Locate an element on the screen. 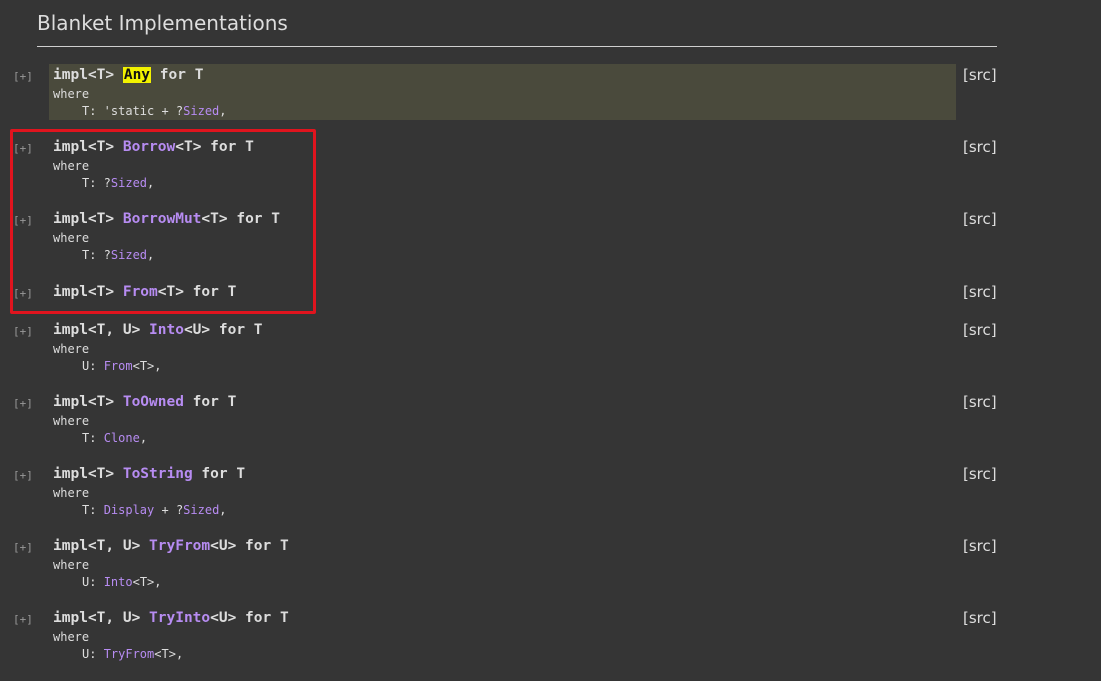  where-bound: T: Display + ?Sized, is located at coordinates (154, 510).